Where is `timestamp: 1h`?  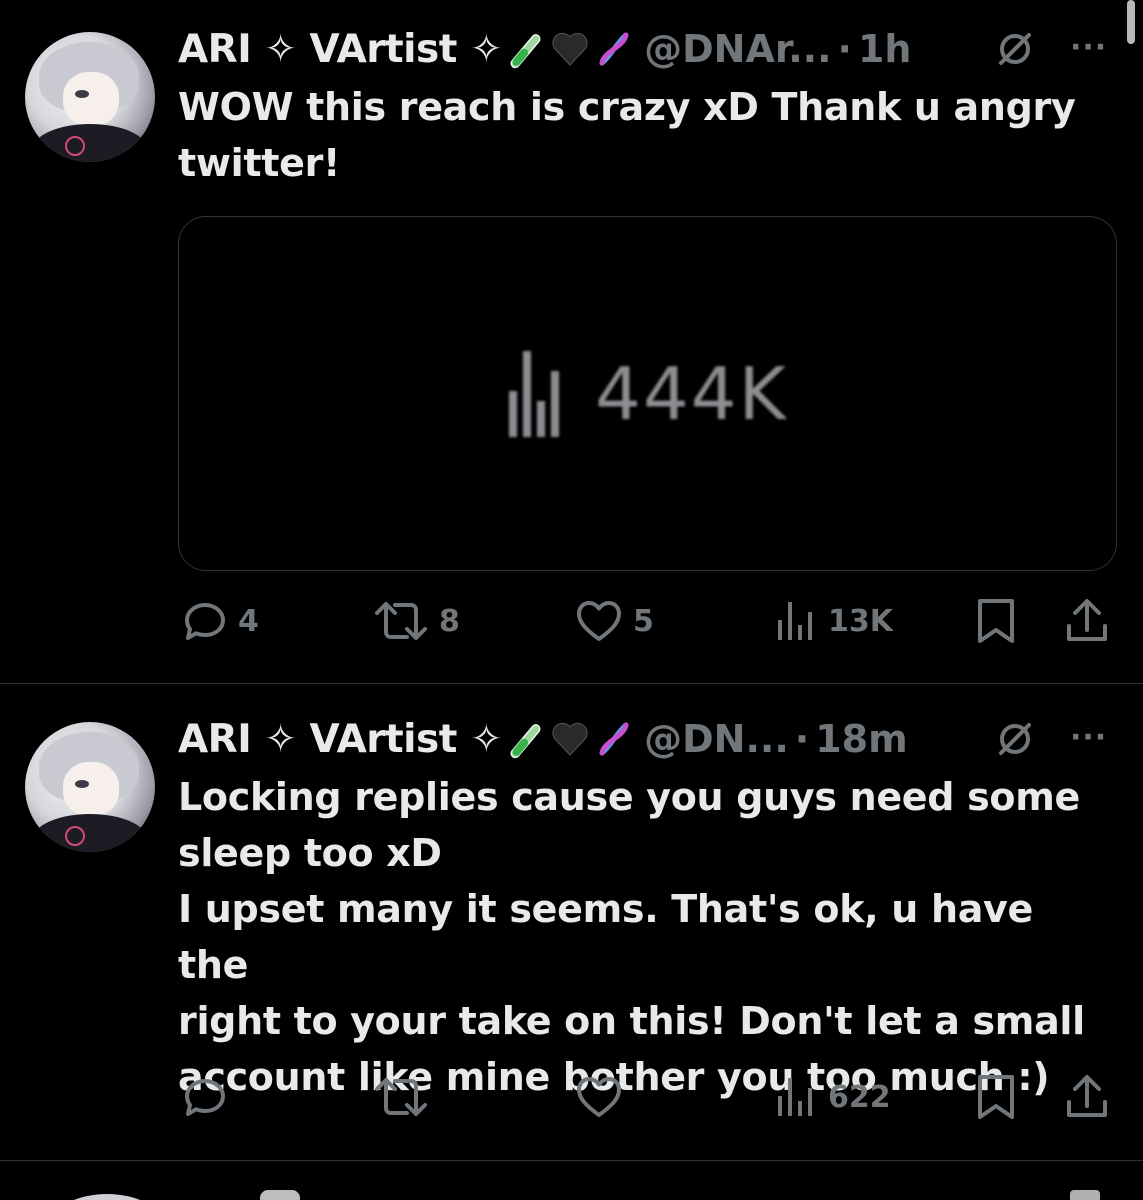 timestamp: 1h is located at coordinates (885, 49).